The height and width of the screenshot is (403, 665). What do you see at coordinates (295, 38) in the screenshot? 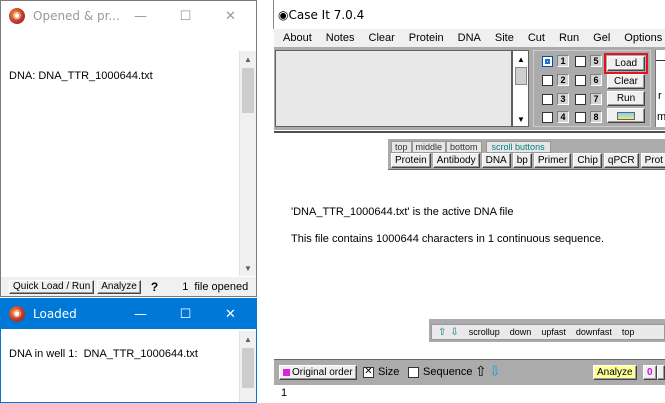
I see `menu-about: About` at bounding box center [295, 38].